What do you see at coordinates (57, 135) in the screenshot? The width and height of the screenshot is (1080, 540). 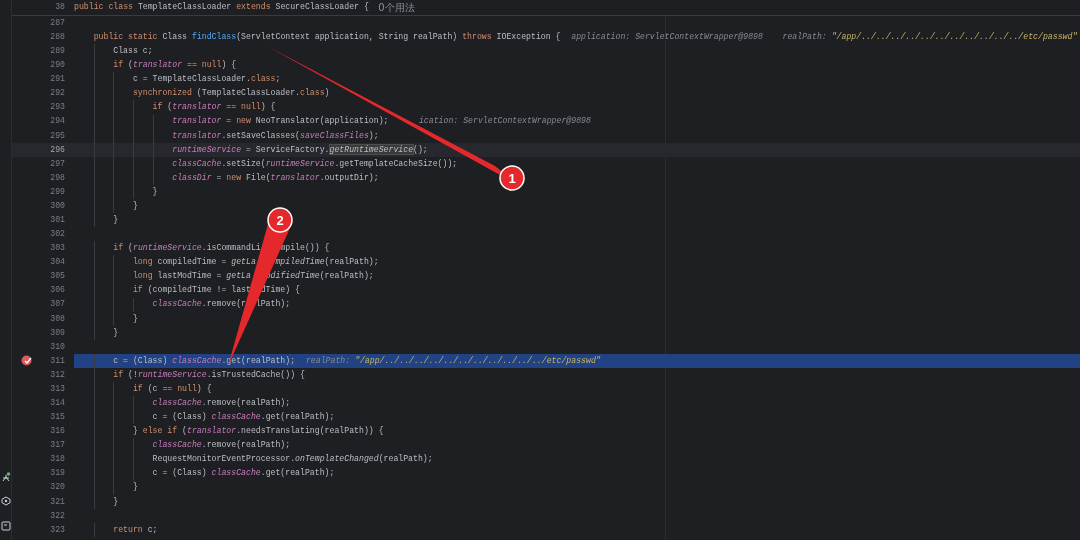 I see `line-number: 295` at bounding box center [57, 135].